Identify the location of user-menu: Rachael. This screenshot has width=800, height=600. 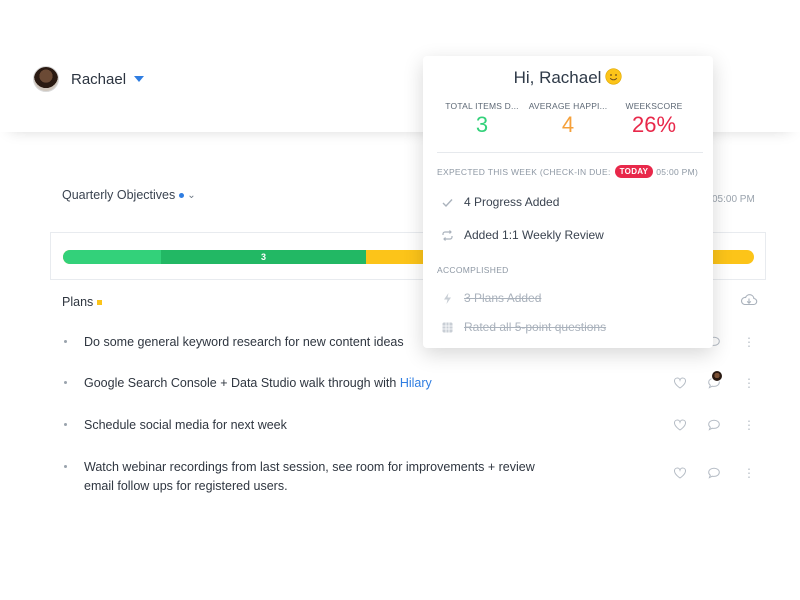
(89, 79).